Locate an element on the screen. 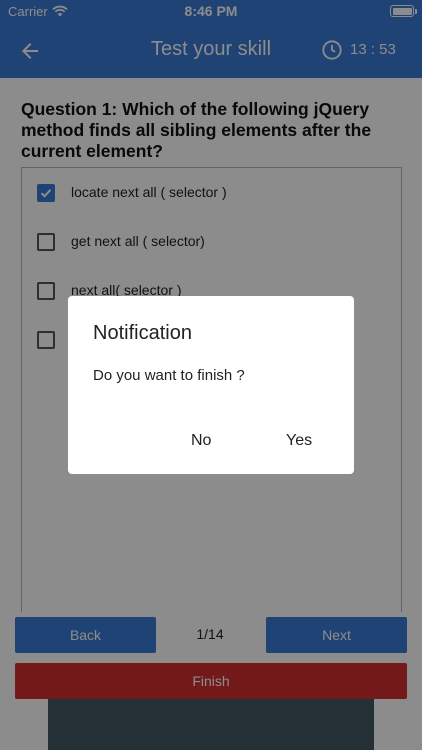  no-button: No is located at coordinates (201, 441).